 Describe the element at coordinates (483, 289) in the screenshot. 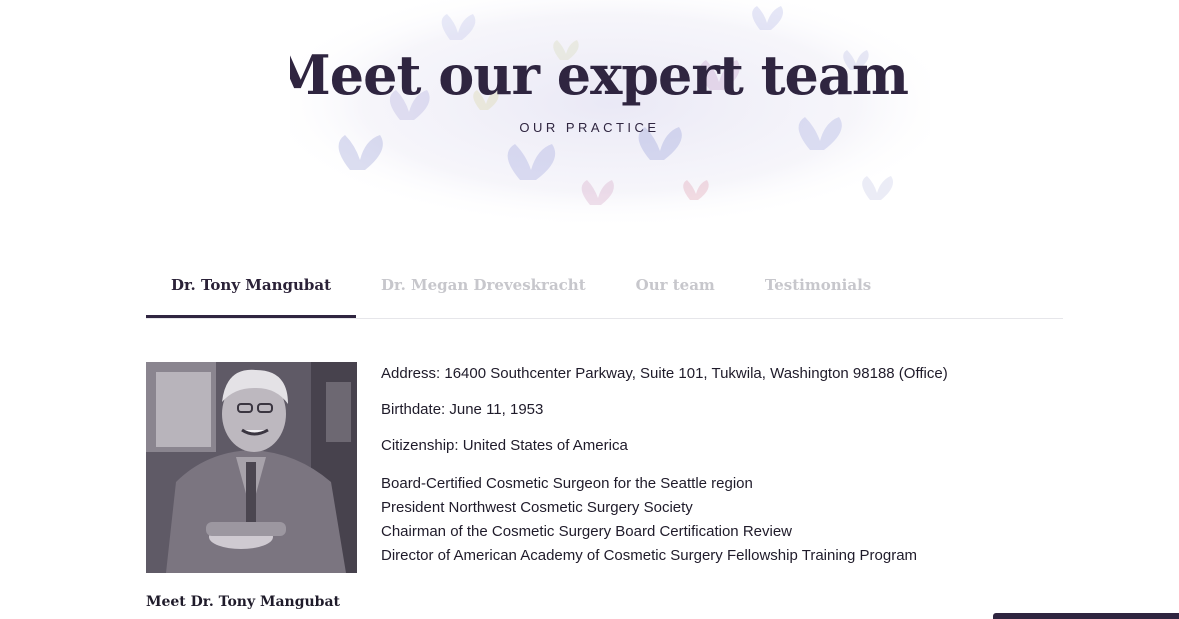

I see `tab-dr-megan-dreveskracht: Dr. Megan Dreveskracht` at that location.